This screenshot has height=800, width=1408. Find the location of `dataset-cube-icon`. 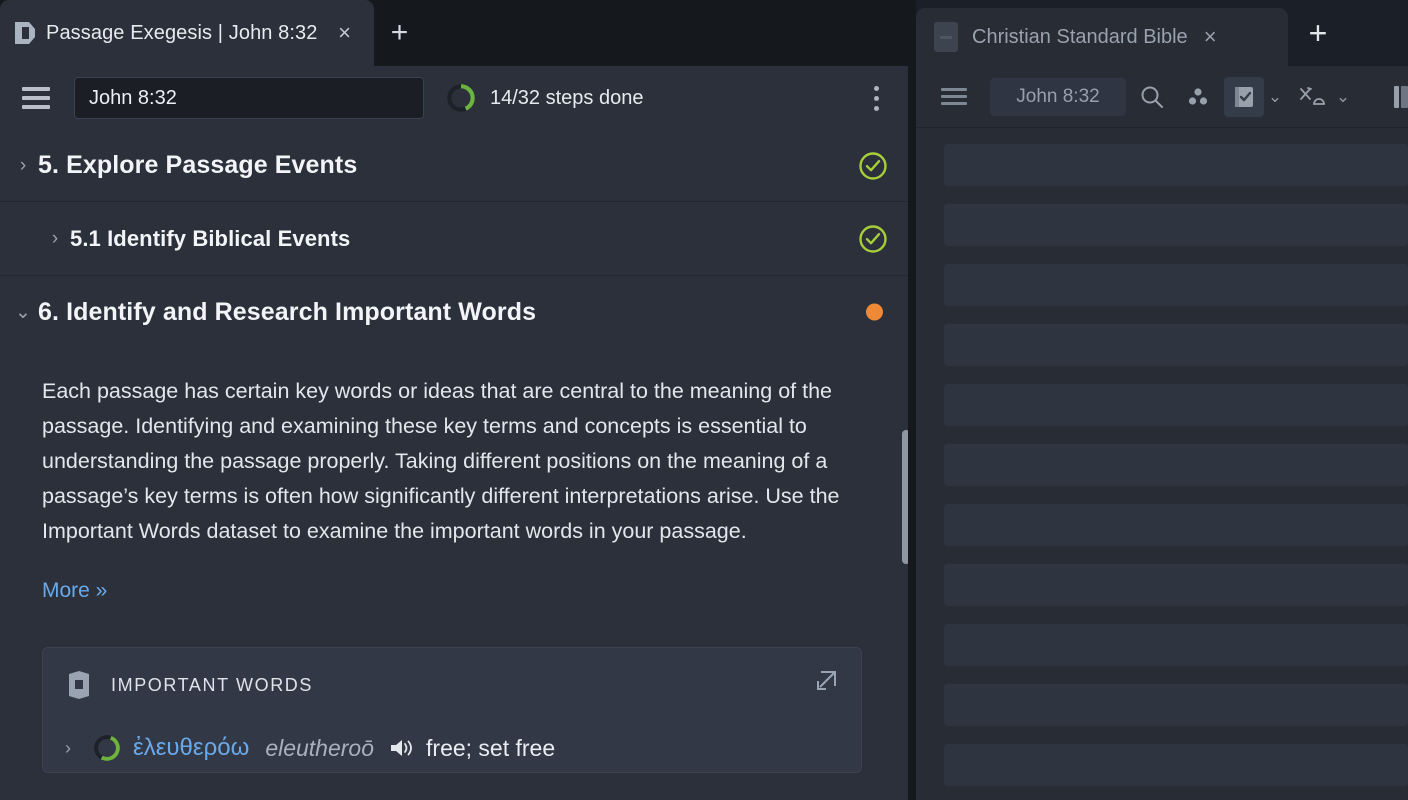

dataset-cube-icon is located at coordinates (79, 685).